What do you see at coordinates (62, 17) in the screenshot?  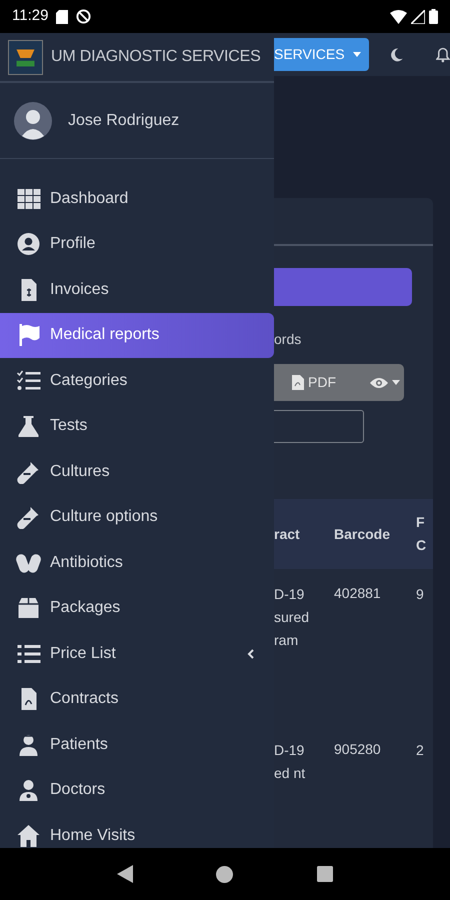 I see `sd-card-icon` at bounding box center [62, 17].